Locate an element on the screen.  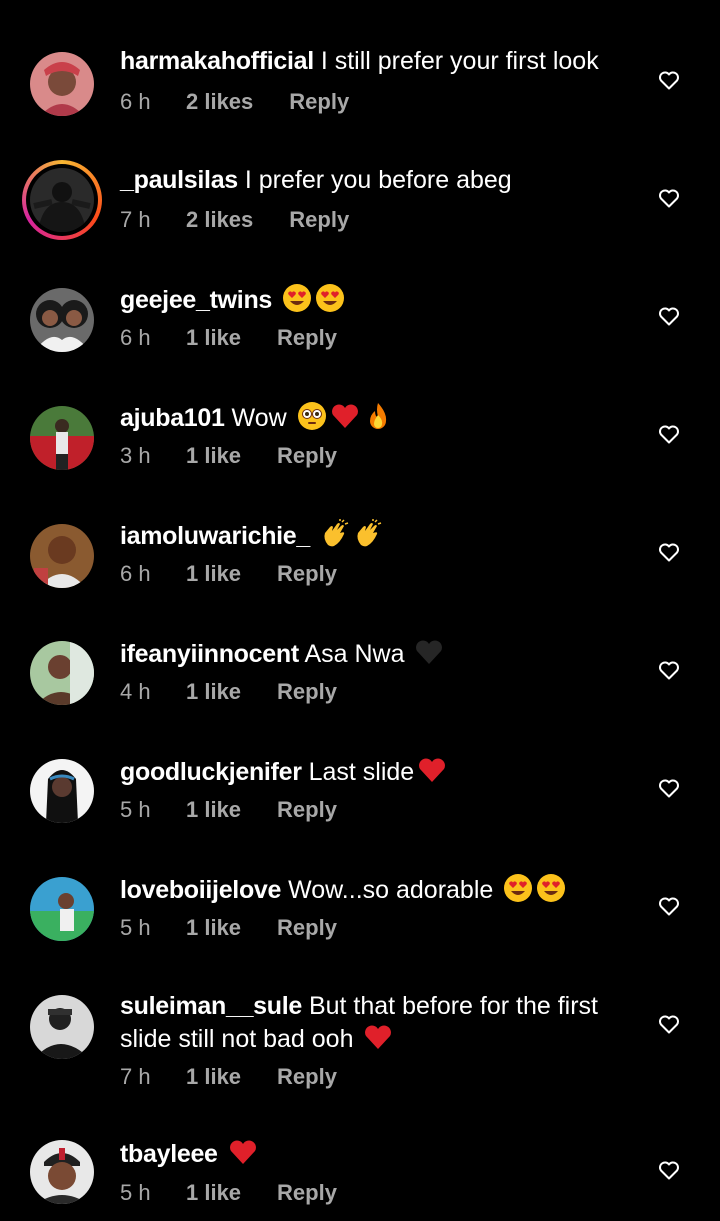
comment-text: goodluckjenifer Last slide is located at coordinates (375, 771).